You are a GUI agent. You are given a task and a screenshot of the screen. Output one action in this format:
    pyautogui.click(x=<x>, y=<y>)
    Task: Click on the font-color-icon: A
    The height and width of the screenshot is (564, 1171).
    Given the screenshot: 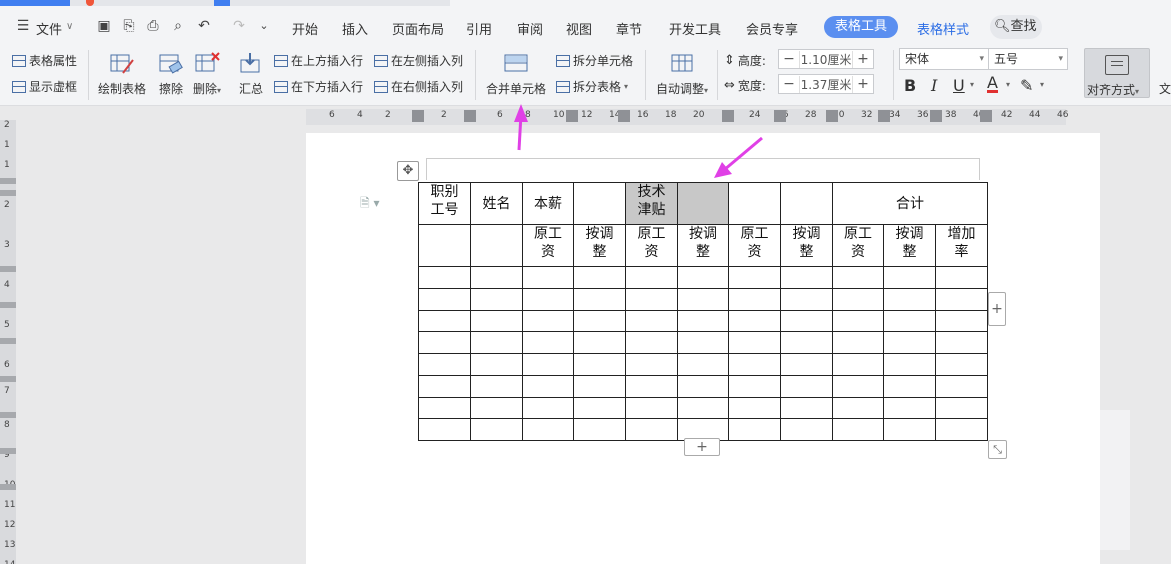 What is the action you would take?
    pyautogui.click(x=992, y=84)
    